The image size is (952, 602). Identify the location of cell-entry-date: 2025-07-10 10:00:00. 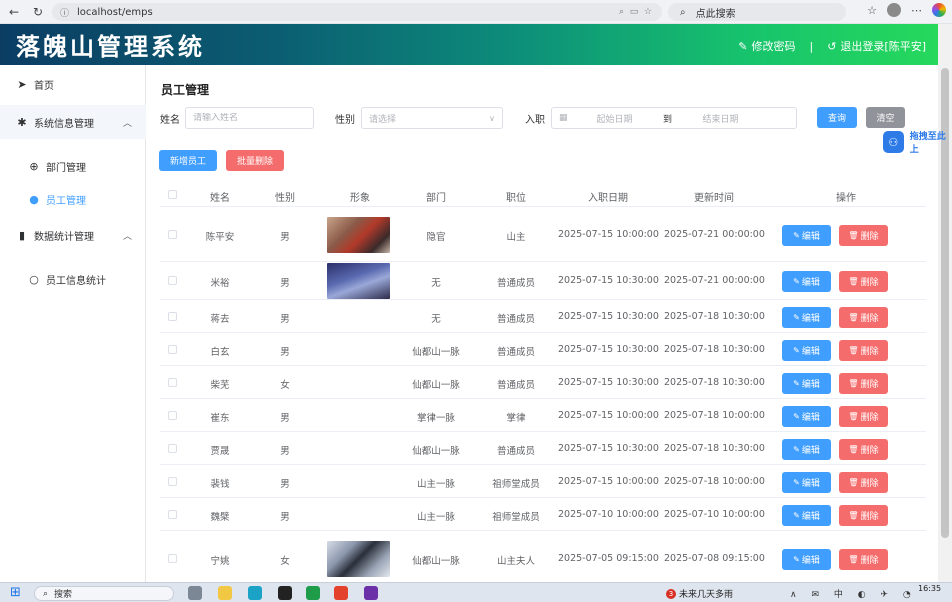
(608, 514).